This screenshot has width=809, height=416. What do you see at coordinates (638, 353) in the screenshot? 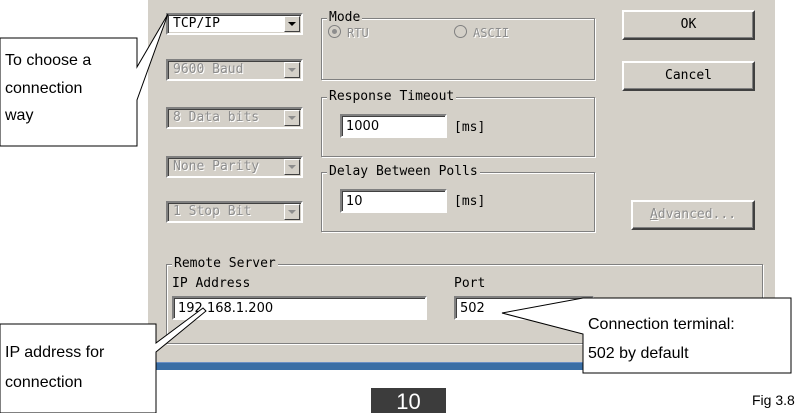
I see `callout-port-line-2: 502 by default` at bounding box center [638, 353].